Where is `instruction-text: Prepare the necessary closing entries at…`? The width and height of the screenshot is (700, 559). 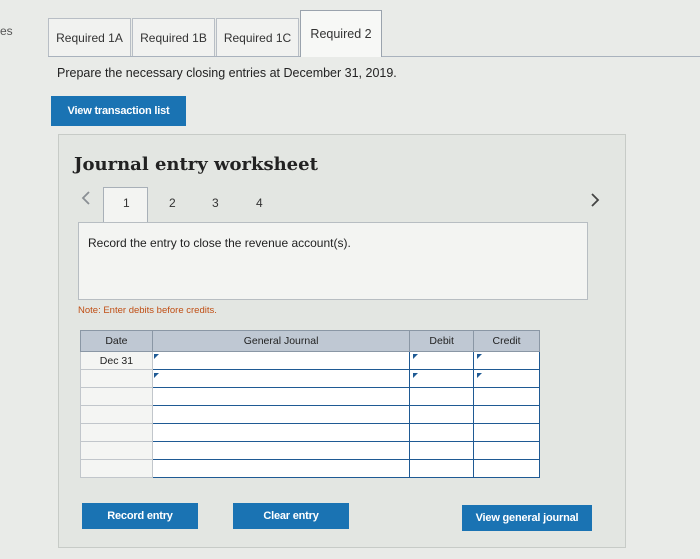 instruction-text: Prepare the necessary closing entries at… is located at coordinates (227, 73).